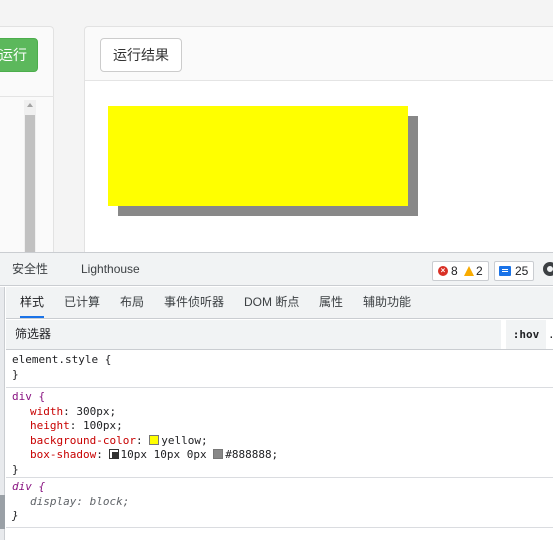  What do you see at coordinates (96, 411) in the screenshot?
I see `property-value: 300px;` at bounding box center [96, 411].